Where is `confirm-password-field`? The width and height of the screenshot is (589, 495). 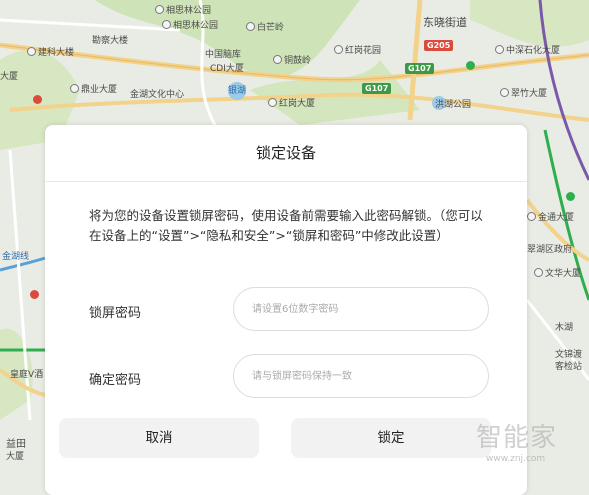 confirm-password-field is located at coordinates (361, 376).